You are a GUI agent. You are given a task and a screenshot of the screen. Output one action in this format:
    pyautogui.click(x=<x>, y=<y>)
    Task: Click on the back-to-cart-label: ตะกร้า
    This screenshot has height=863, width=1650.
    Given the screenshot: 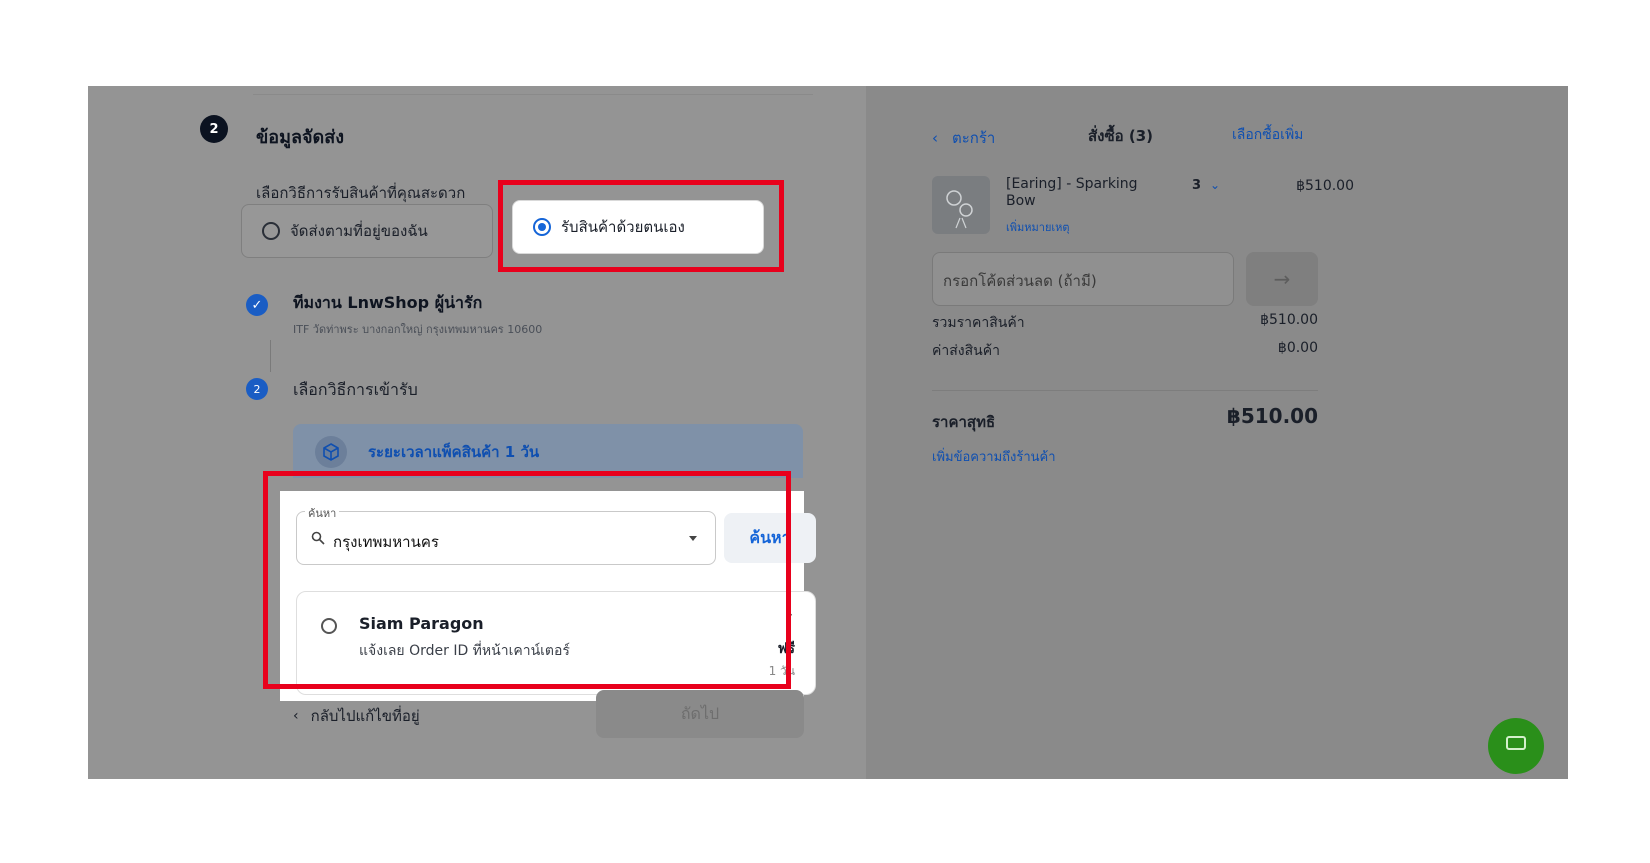 What is the action you would take?
    pyautogui.click(x=974, y=138)
    